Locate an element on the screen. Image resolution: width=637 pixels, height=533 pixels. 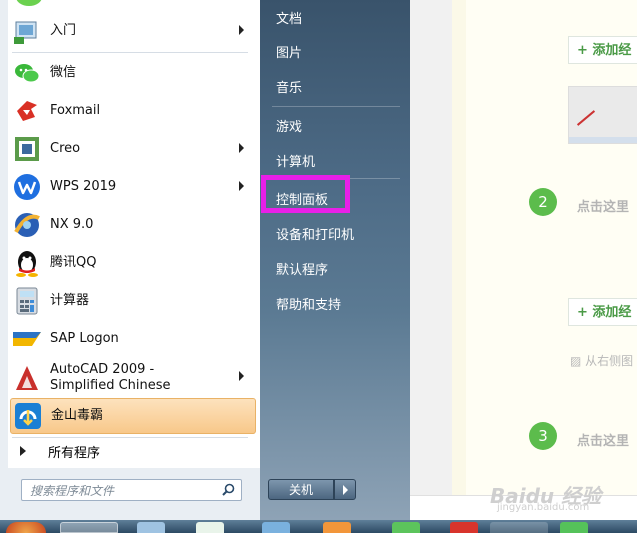
search-input is located at coordinates (125, 491).